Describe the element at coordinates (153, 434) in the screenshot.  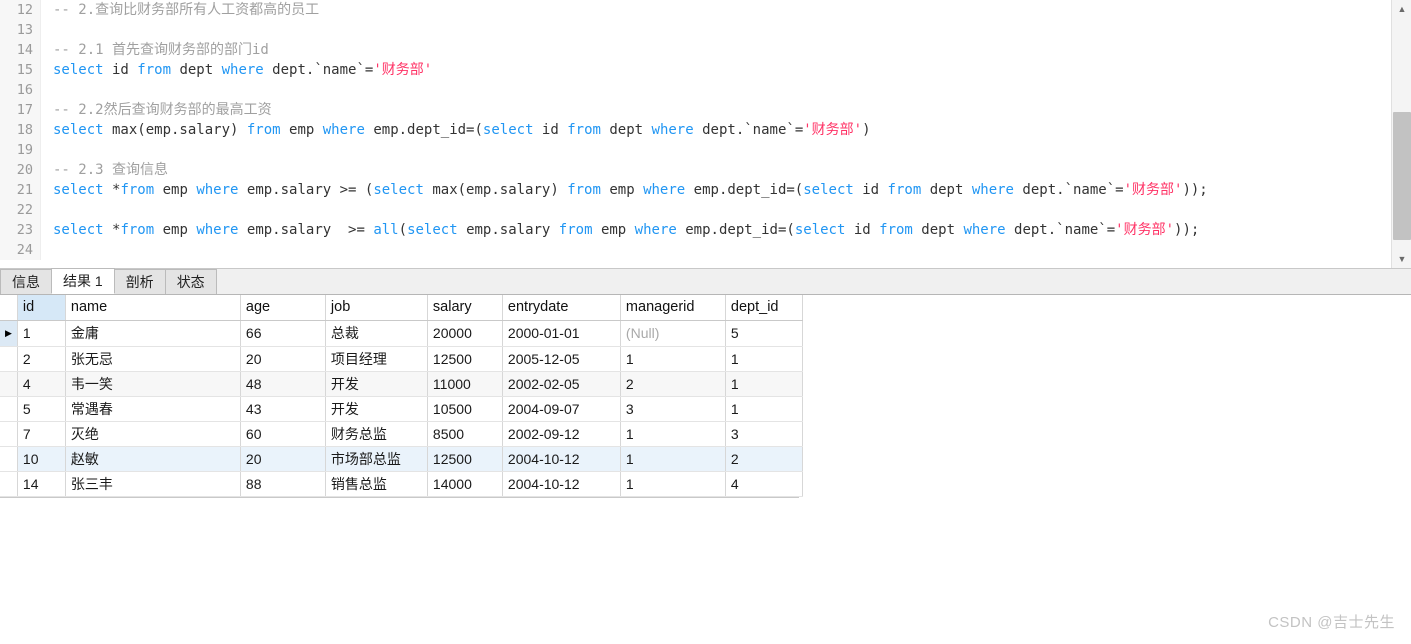
I see `cell-name: 灭绝` at that location.